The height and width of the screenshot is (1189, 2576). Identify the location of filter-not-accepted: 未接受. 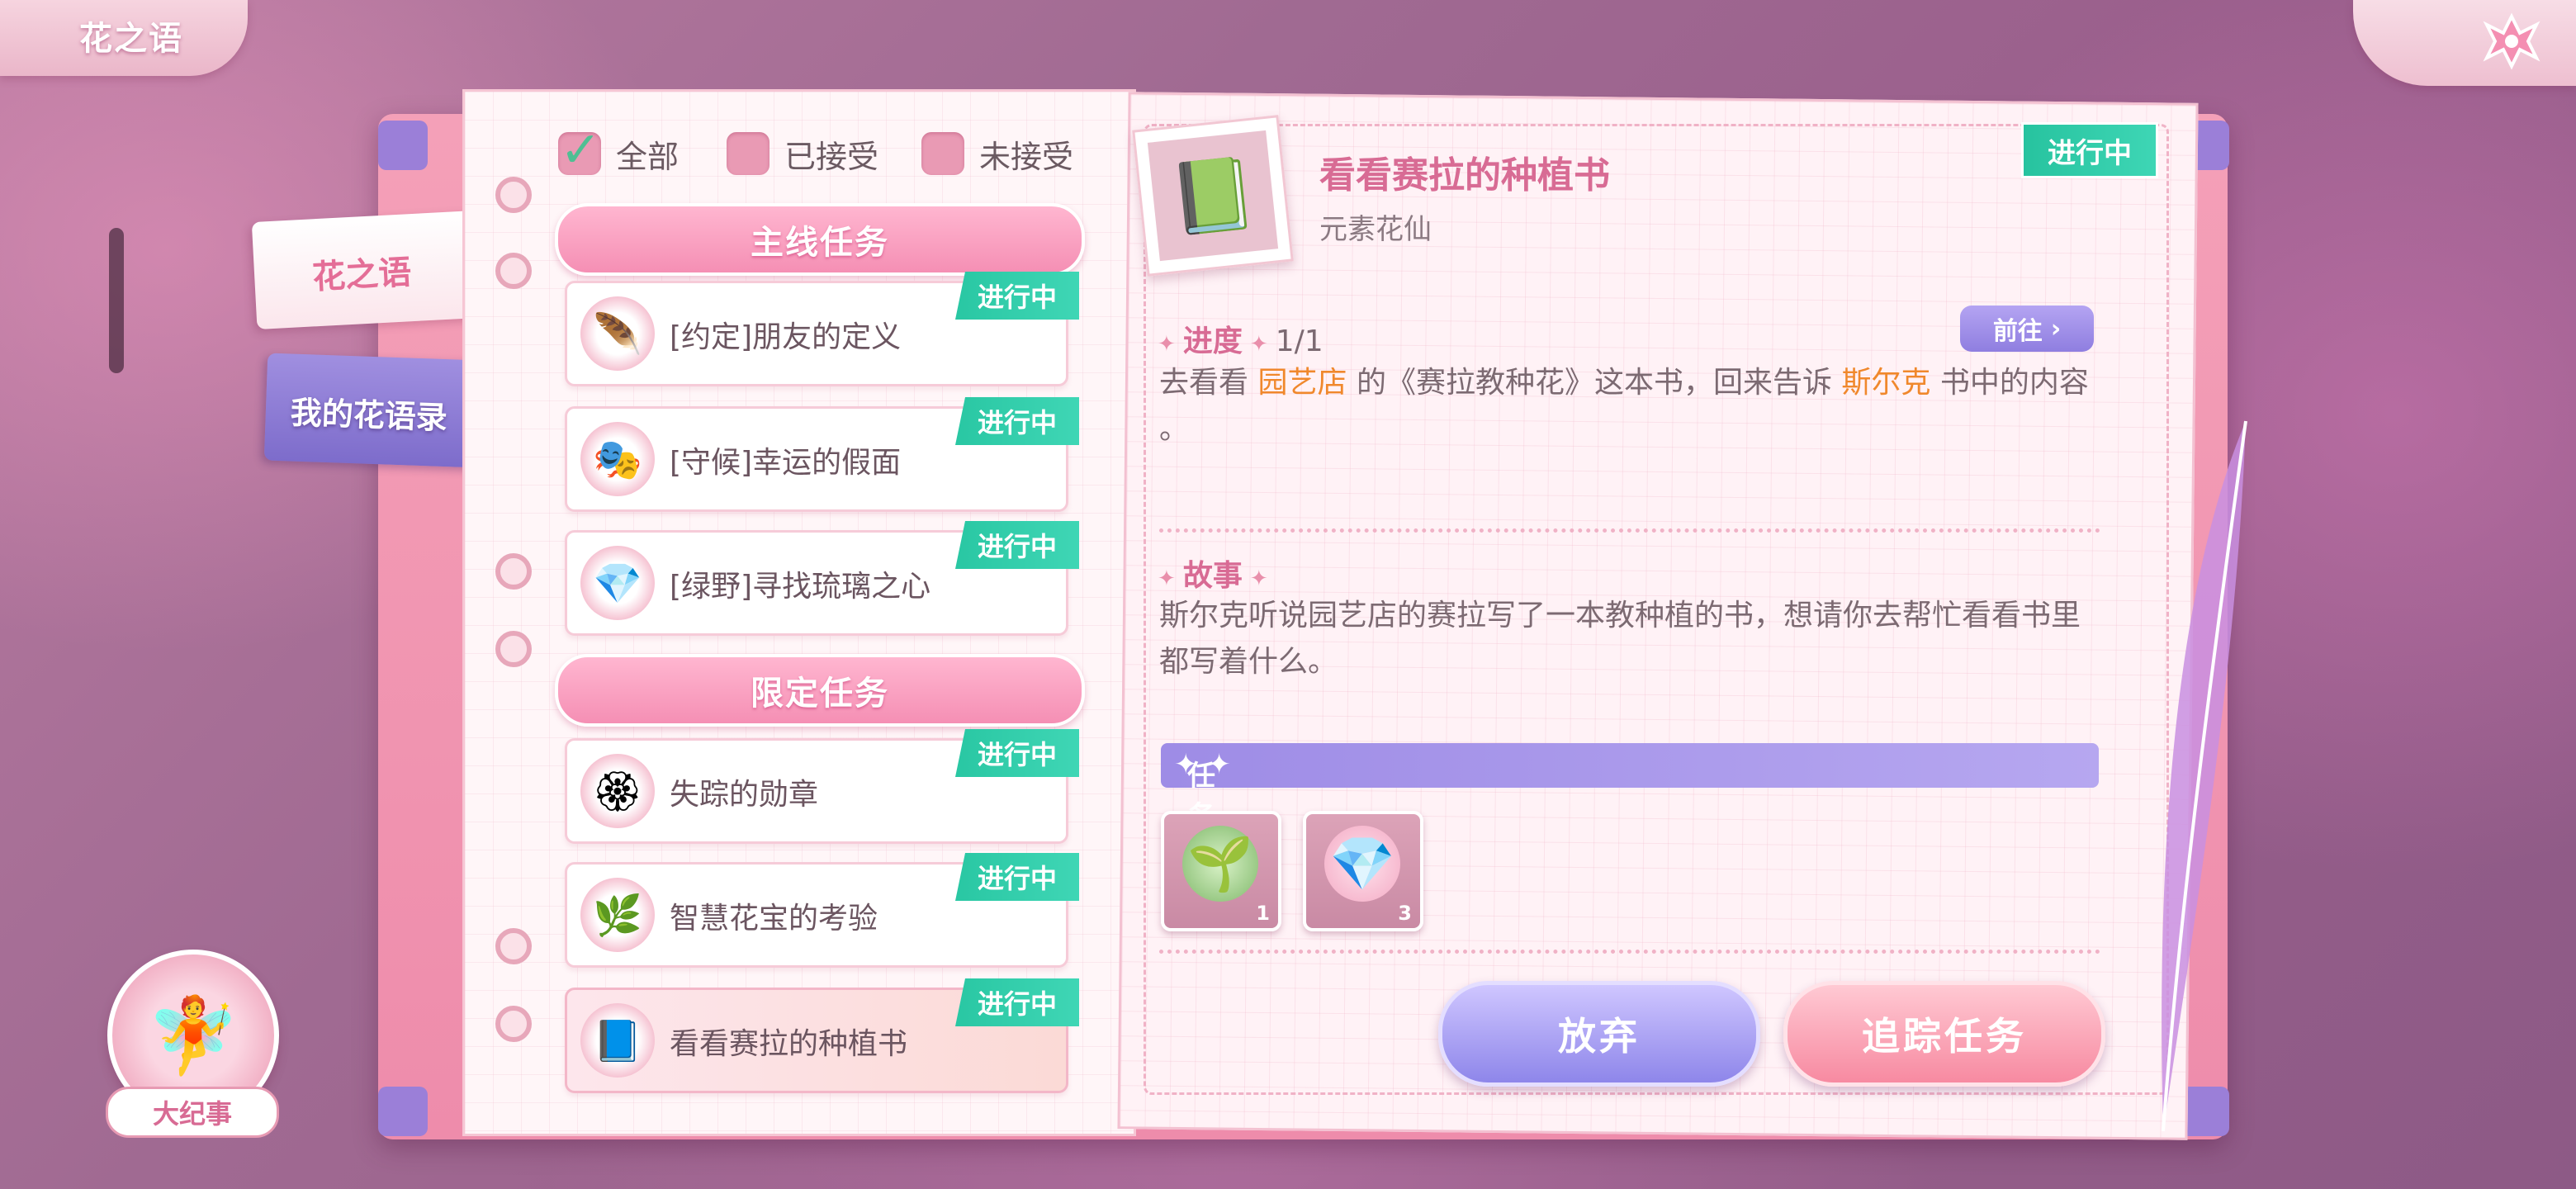
(997, 153).